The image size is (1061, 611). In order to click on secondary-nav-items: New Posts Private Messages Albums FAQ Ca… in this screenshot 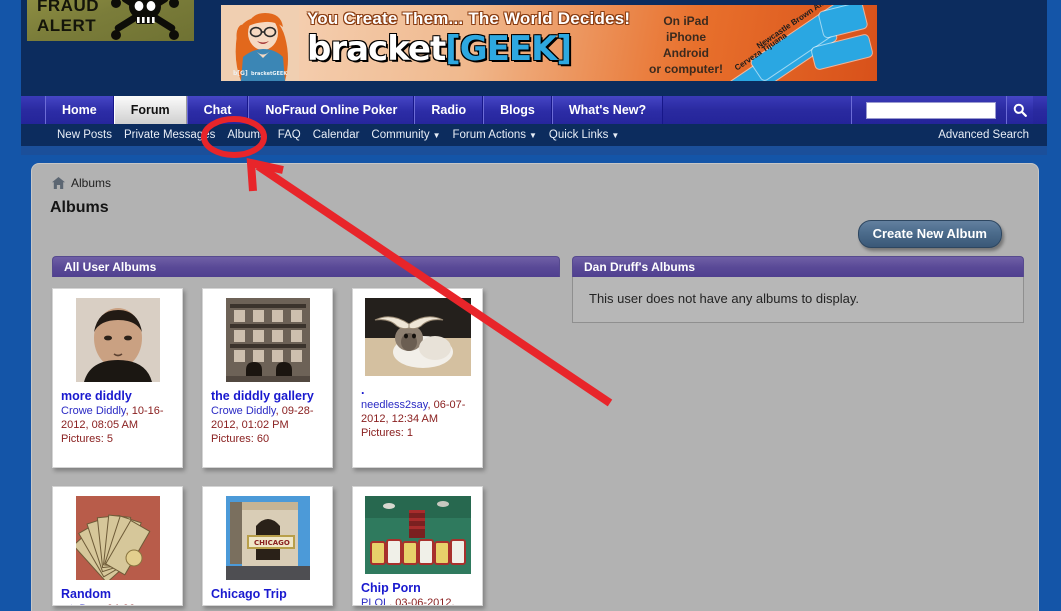, I will do `click(344, 135)`.